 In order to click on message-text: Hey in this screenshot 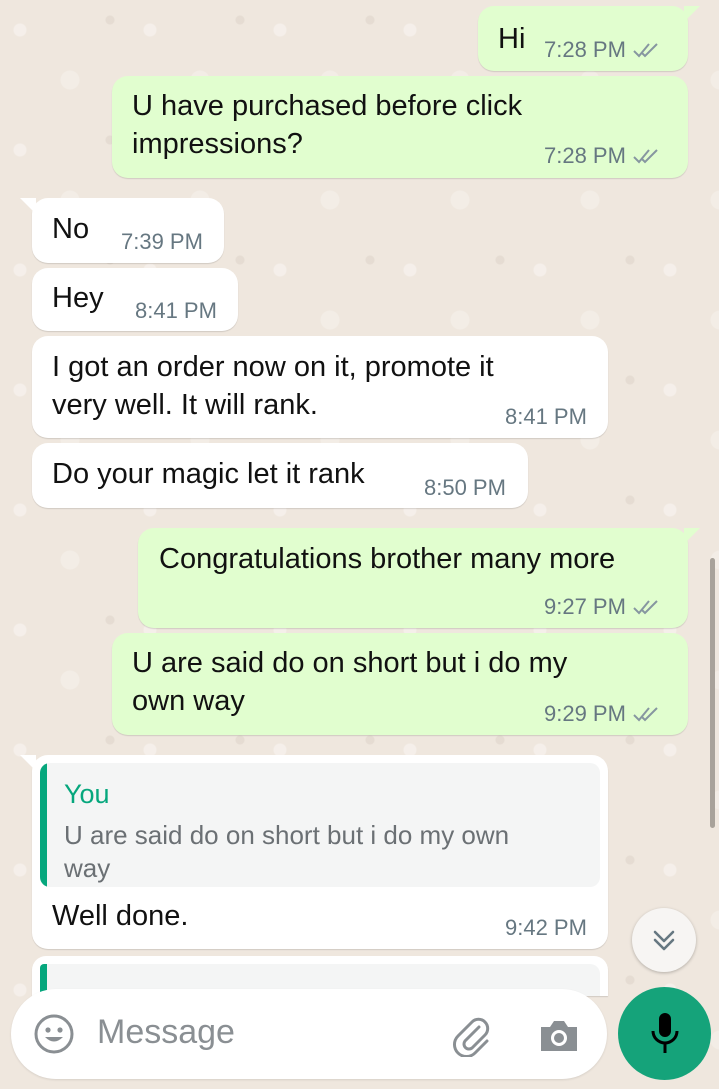, I will do `click(78, 298)`.